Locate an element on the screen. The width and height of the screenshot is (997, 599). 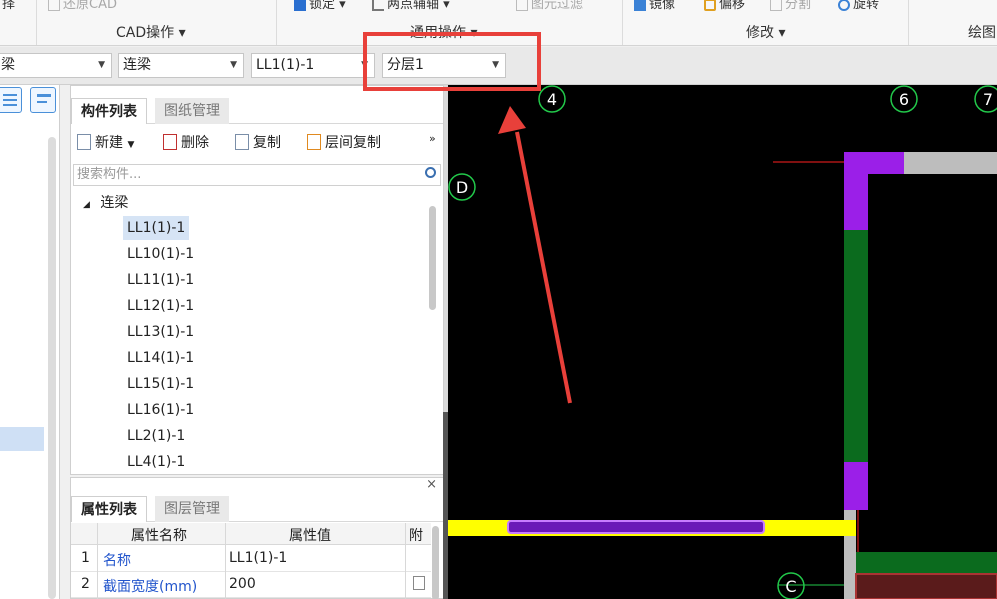
property-panel-tabs: 属性列表 图层管理 is located at coordinates (257, 509).